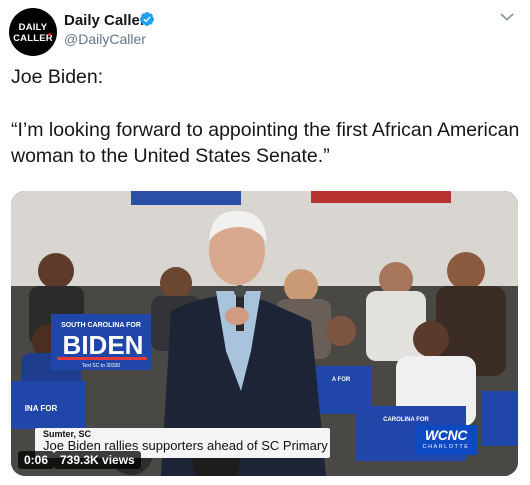  I want to click on avatar-dot, so click(49, 34).